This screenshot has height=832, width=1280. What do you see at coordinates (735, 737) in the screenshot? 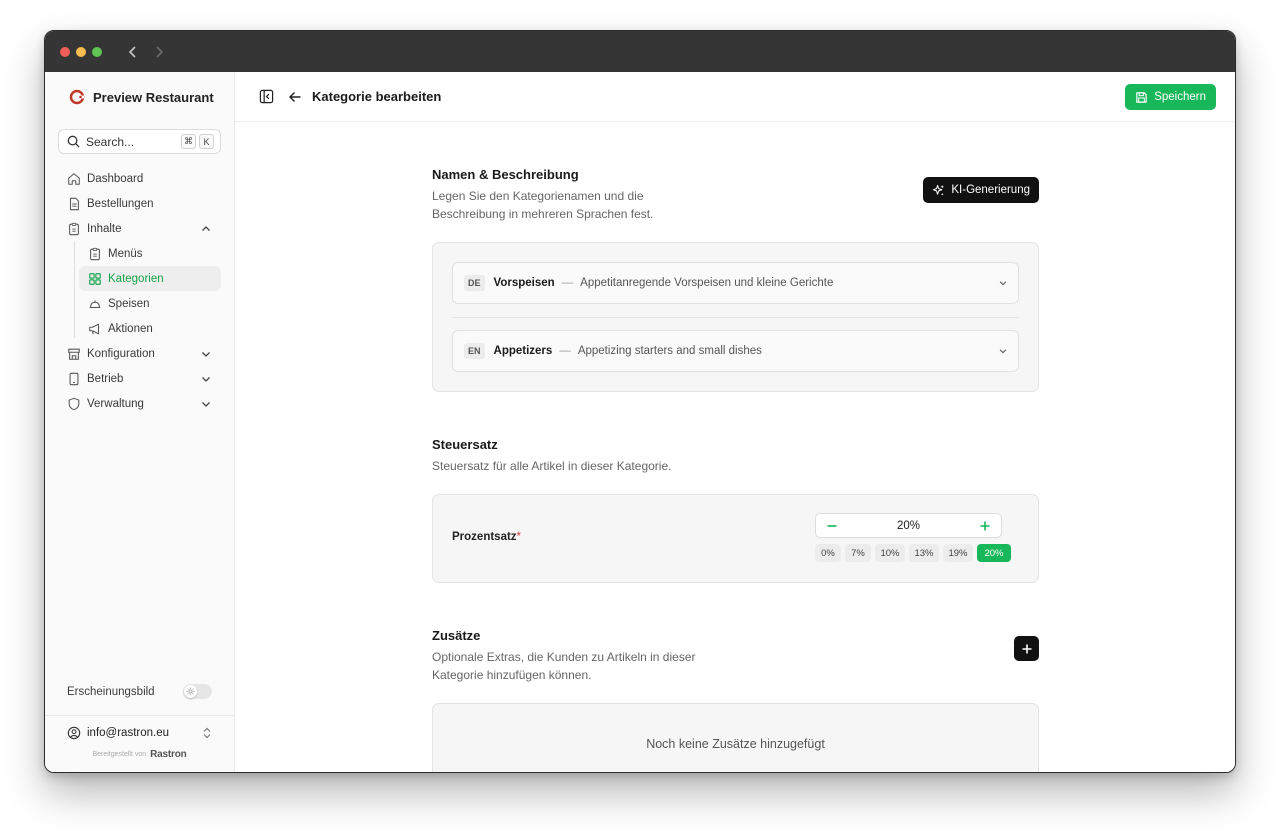
I see `addons-card: Noch keine Zusätze hinzugefügt` at bounding box center [735, 737].